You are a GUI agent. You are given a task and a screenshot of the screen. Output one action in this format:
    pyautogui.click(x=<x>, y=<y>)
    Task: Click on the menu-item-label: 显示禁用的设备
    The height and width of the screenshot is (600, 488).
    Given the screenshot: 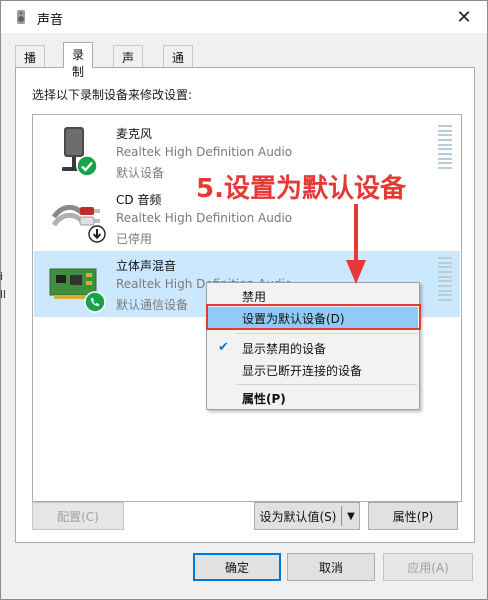 What is the action you would take?
    pyautogui.click(x=284, y=348)
    